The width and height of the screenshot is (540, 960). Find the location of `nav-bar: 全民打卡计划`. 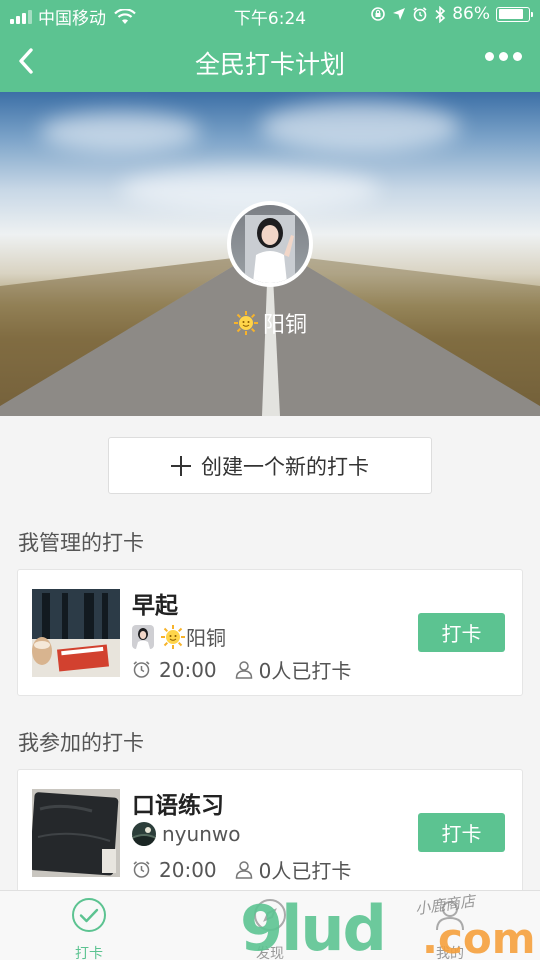

nav-bar: 全民打卡计划 is located at coordinates (270, 61).